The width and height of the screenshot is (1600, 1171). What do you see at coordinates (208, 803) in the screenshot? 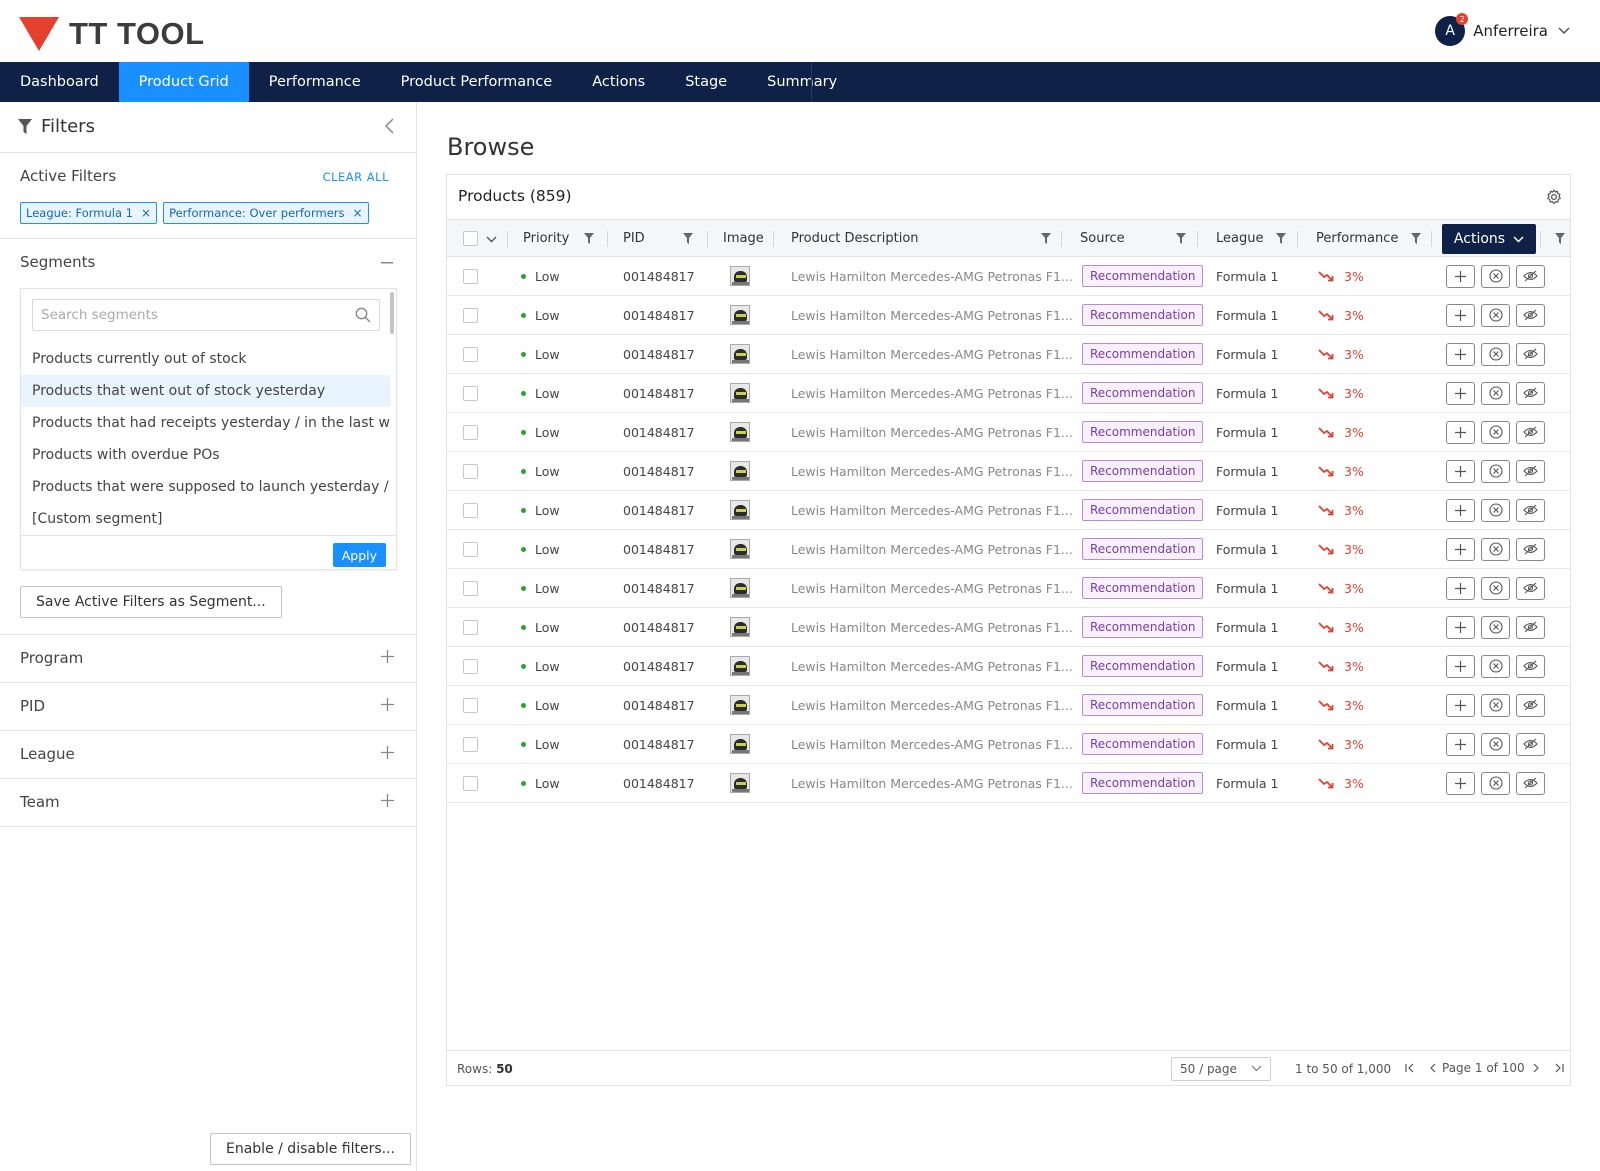
I see `filter-section-team: Team` at bounding box center [208, 803].